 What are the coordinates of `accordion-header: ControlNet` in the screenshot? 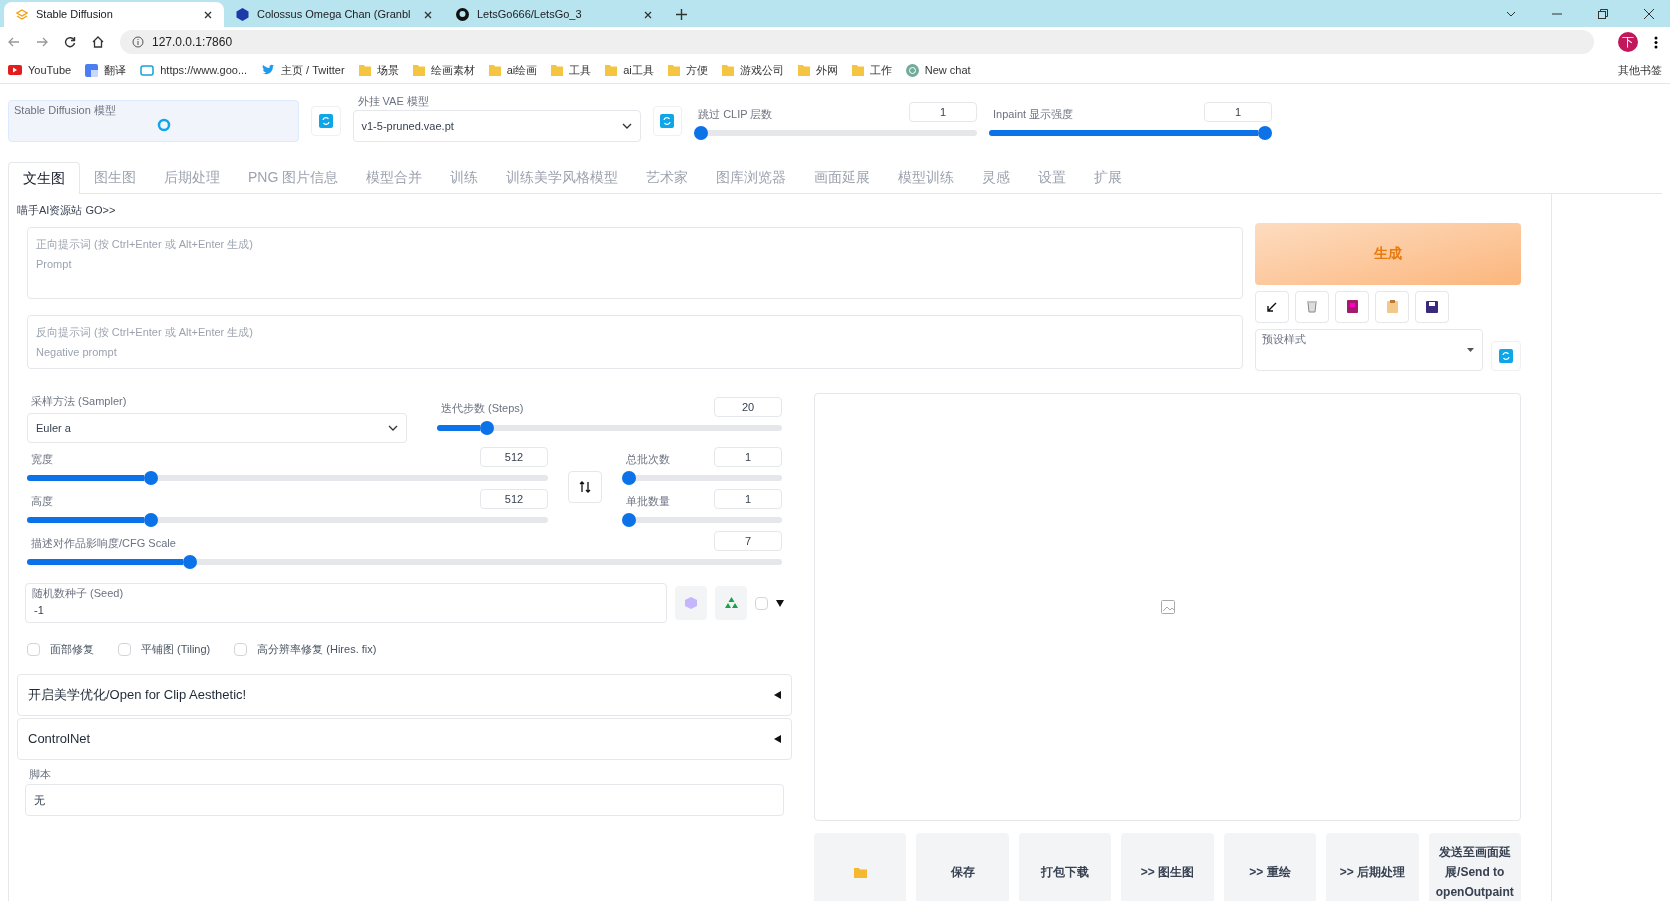 It's located at (404, 738).